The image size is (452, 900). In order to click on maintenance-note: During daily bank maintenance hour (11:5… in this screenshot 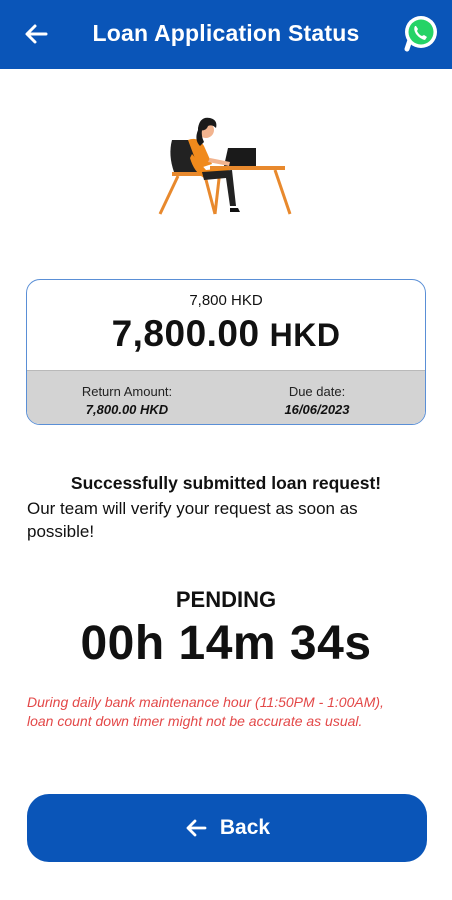, I will do `click(205, 711)`.